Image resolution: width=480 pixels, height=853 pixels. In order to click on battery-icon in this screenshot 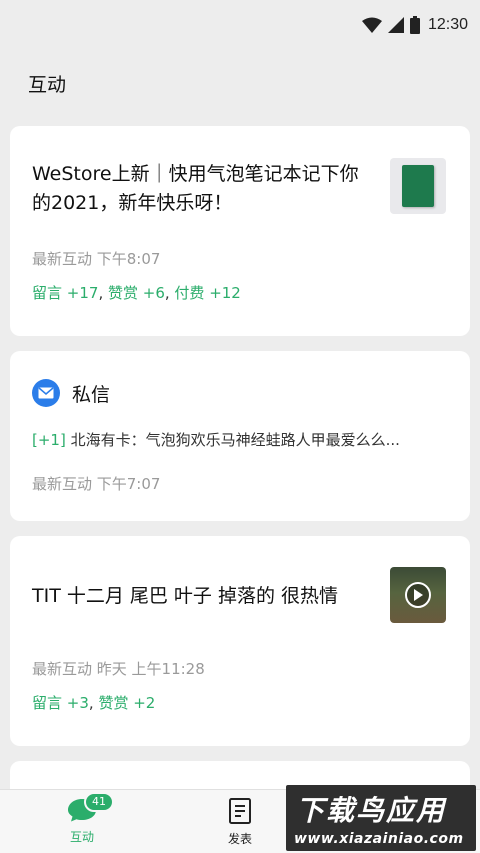, I will do `click(414, 25)`.